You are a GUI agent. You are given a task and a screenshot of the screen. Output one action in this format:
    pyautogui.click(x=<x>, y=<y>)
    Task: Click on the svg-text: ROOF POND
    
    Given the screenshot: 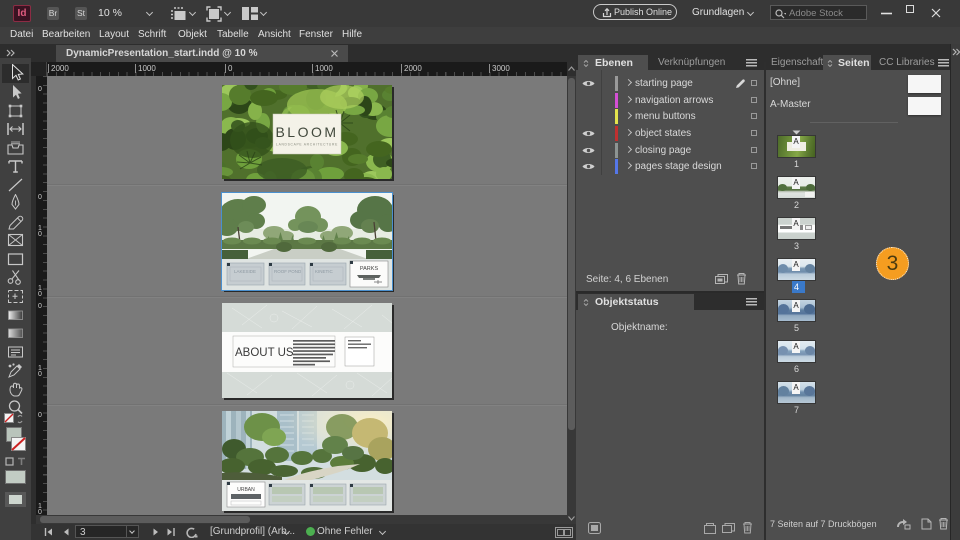 What is the action you would take?
    pyautogui.click(x=288, y=271)
    